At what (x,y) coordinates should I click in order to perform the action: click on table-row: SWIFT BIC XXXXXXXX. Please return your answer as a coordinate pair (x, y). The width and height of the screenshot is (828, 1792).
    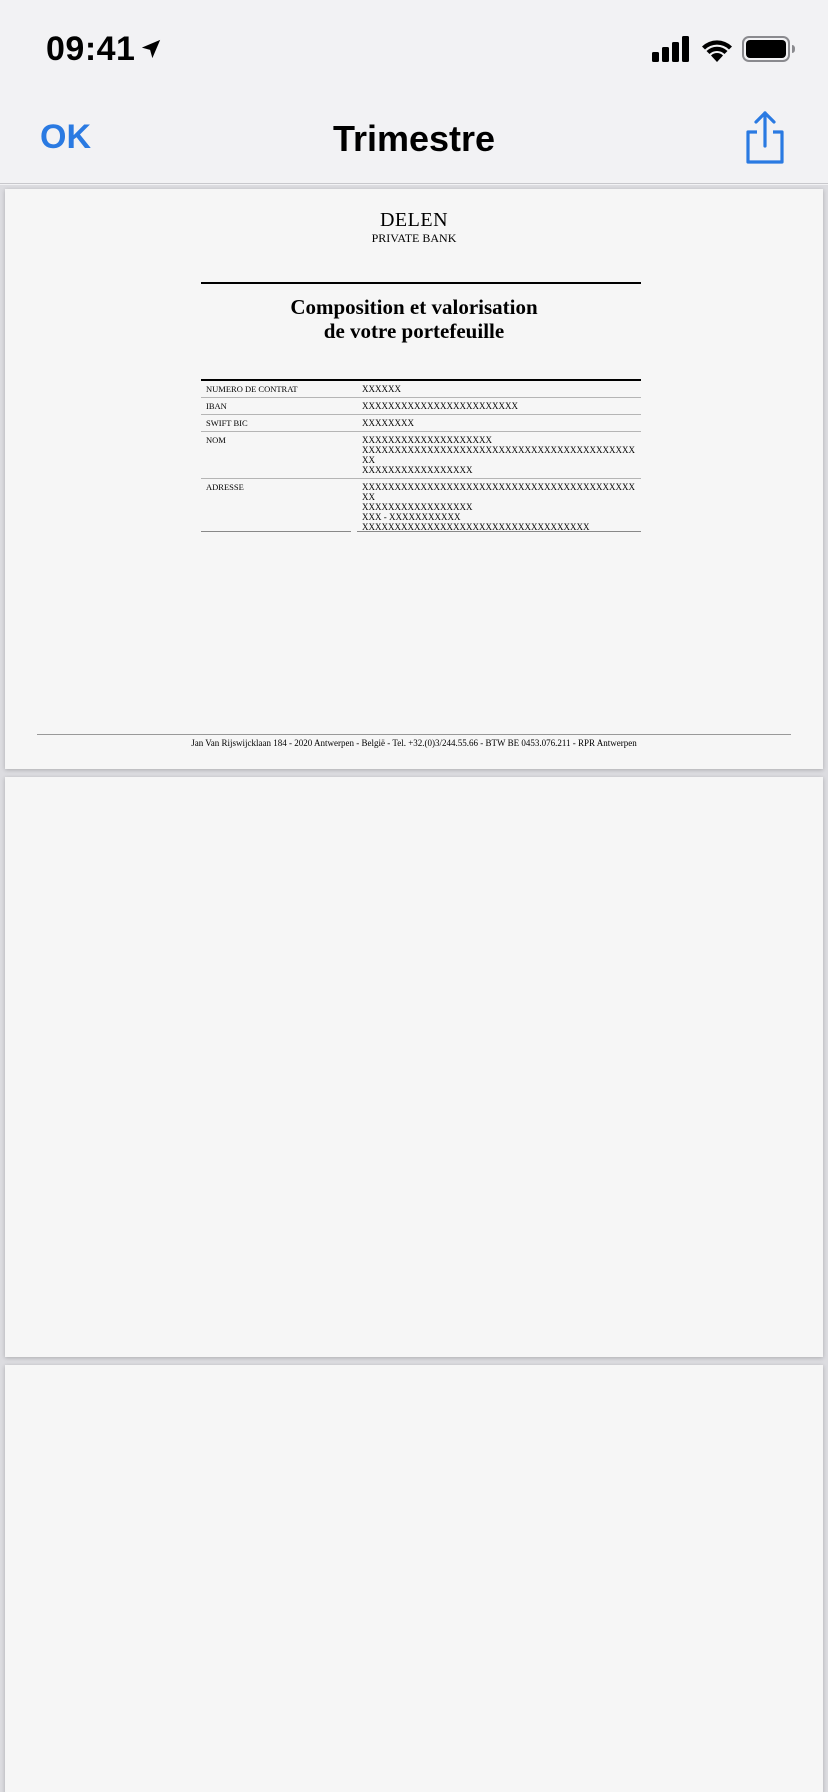
    Looking at the image, I should click on (421, 423).